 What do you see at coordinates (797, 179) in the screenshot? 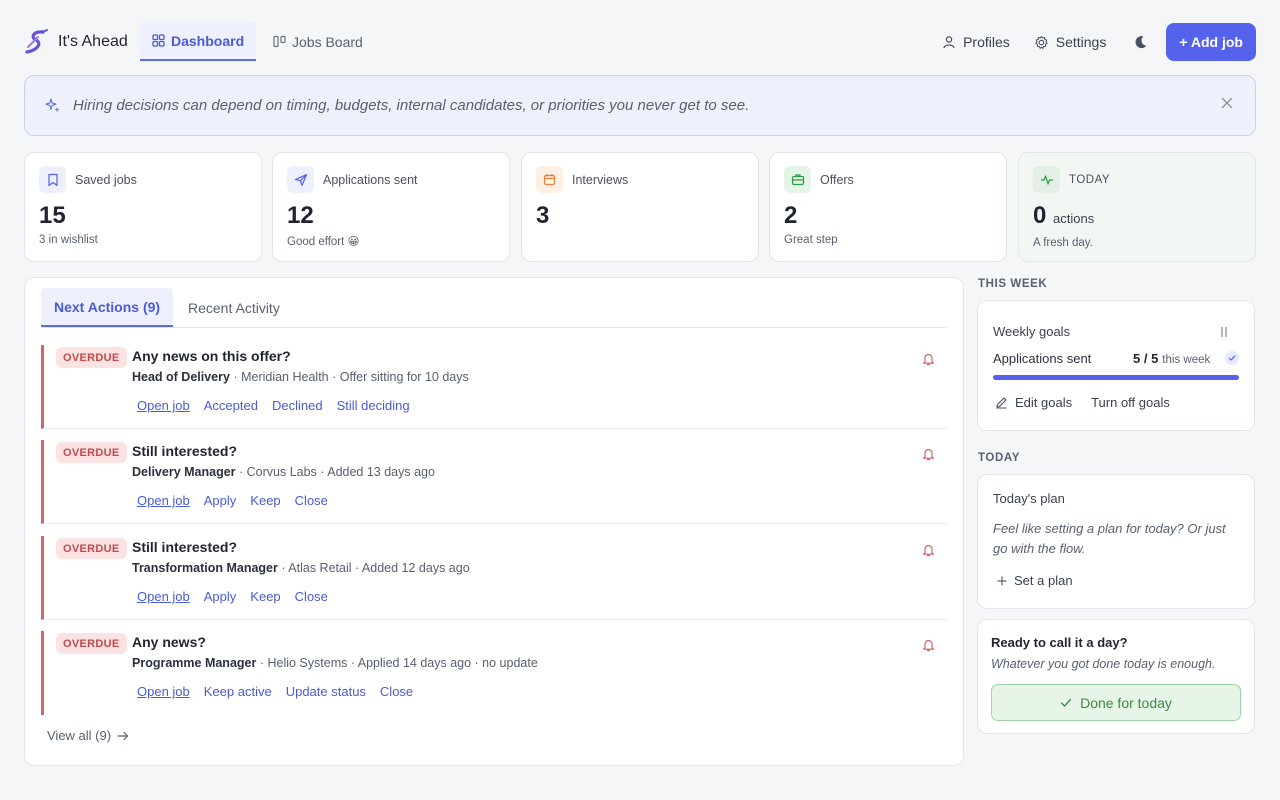
I see `briefcase-icon` at bounding box center [797, 179].